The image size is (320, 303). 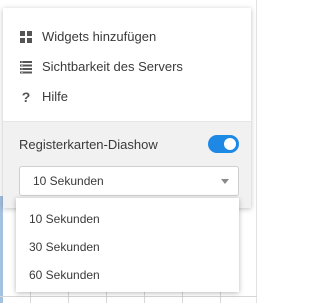 I want to click on slideshow-toggle, so click(x=223, y=144).